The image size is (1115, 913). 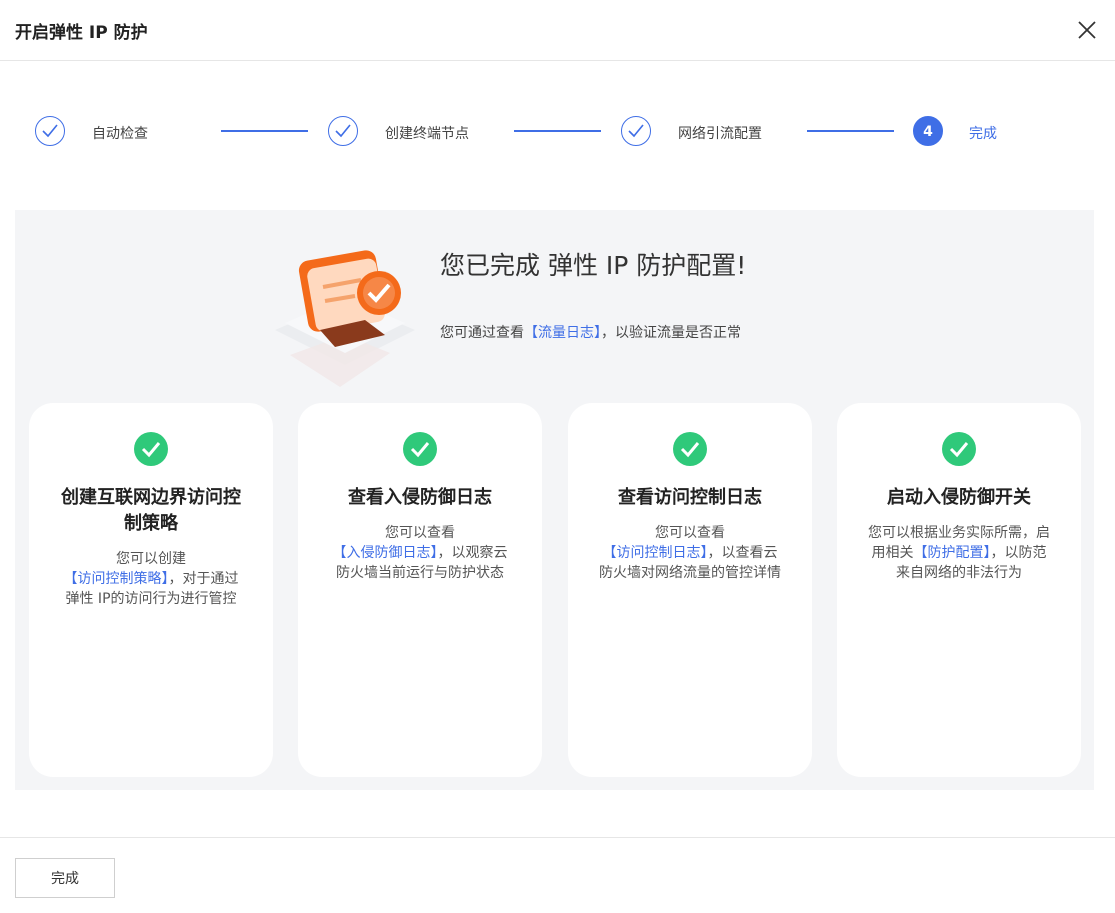 What do you see at coordinates (593, 265) in the screenshot?
I see `completion-title: 您已完成 弹性 IP 防护配置!` at bounding box center [593, 265].